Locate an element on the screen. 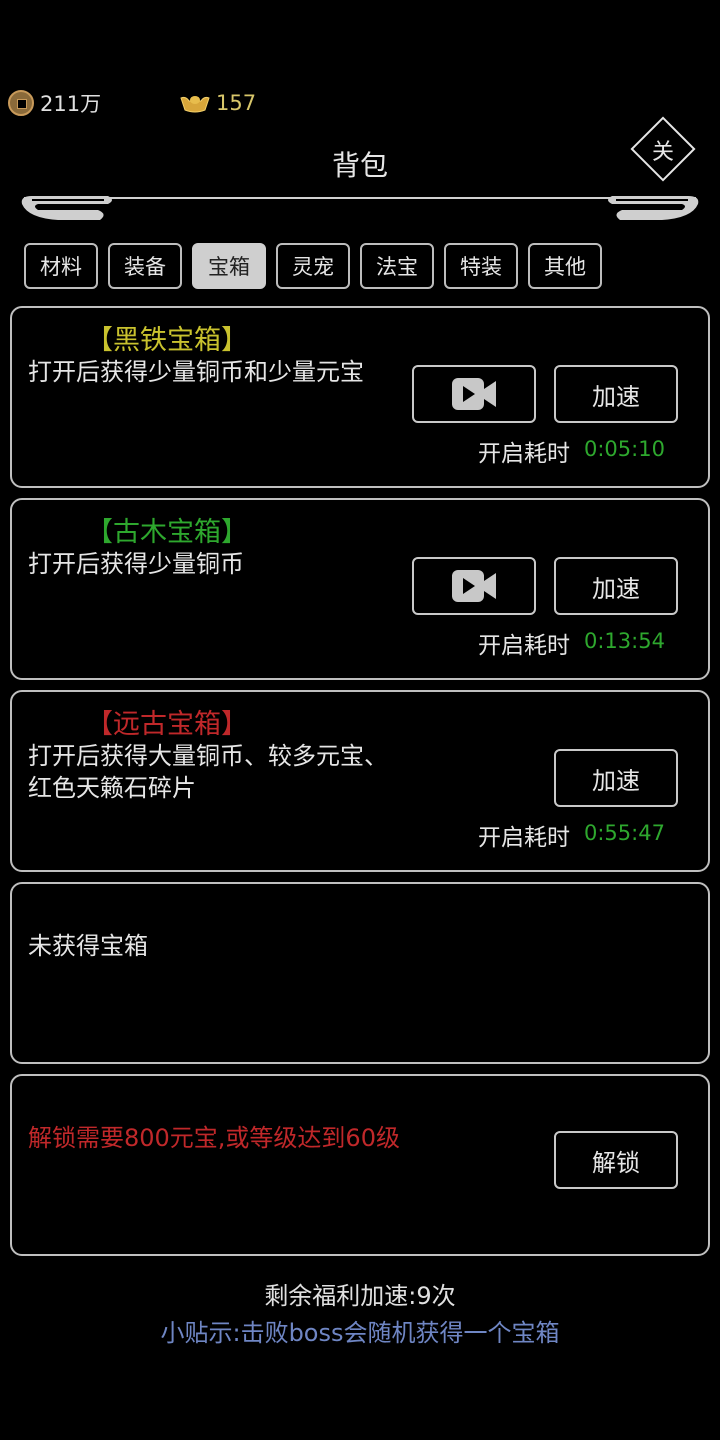 The height and width of the screenshot is (1440, 720). chest-card-black-iron: 【黑铁宝箱】 打开后获得少量铜币和少量元宝 加速 开启耗时 0:05:10 is located at coordinates (360, 397).